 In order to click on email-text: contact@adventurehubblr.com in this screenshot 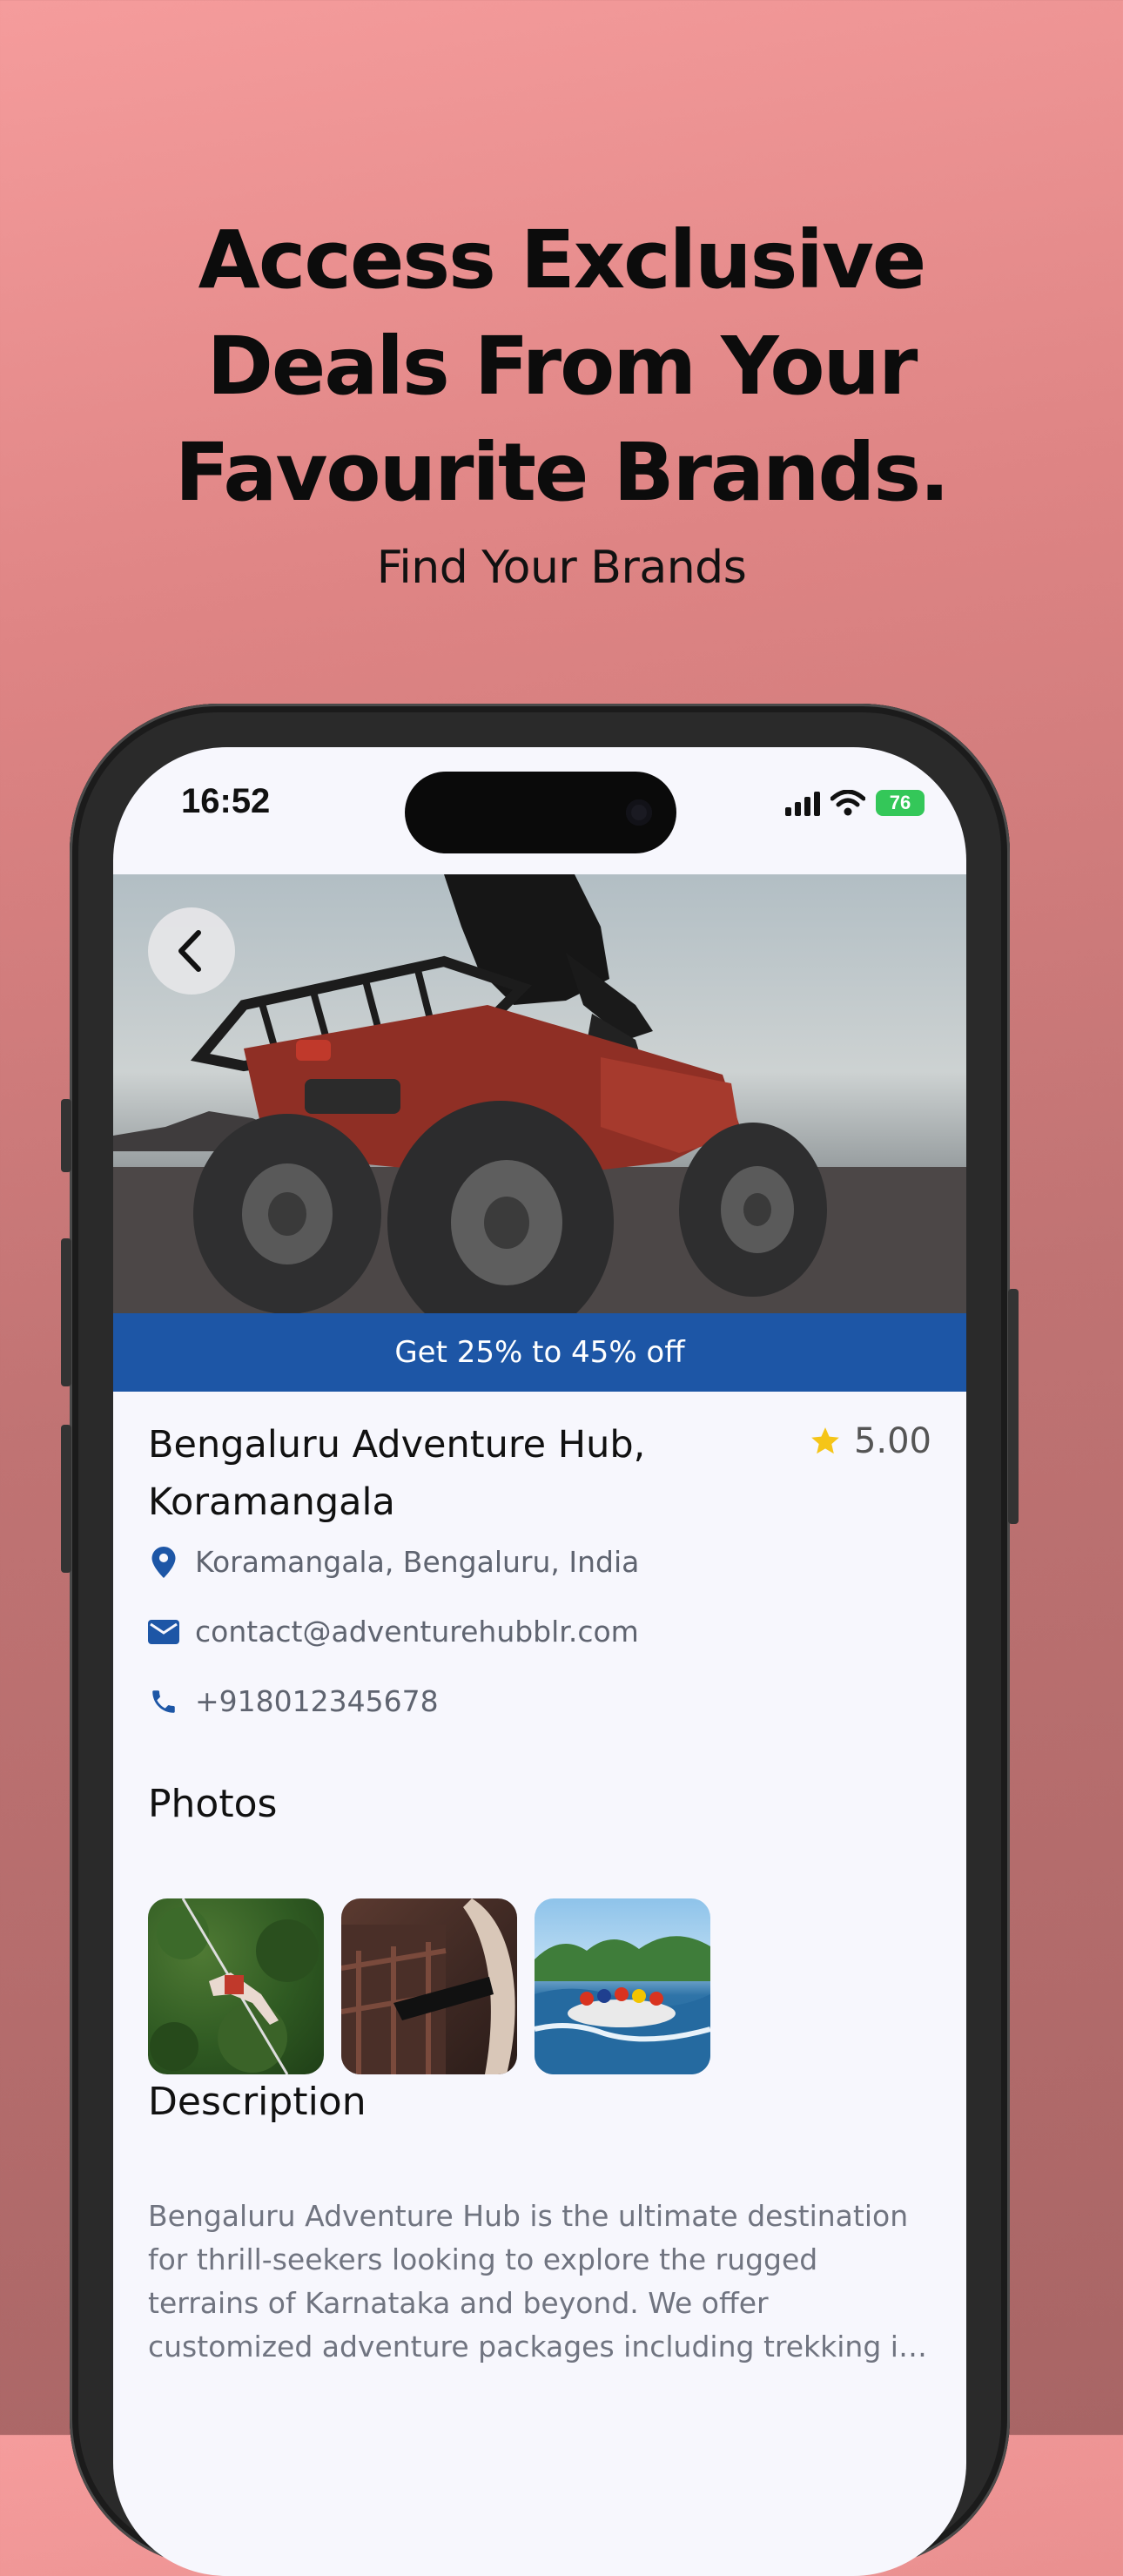, I will do `click(417, 1632)`.